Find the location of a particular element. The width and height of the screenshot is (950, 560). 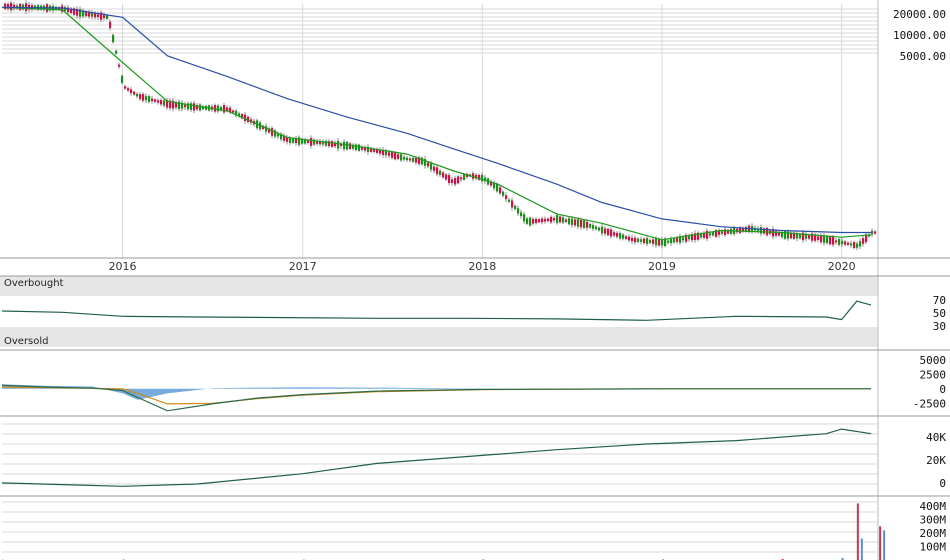

volume-tick-label: 200M is located at coordinates (933, 533).